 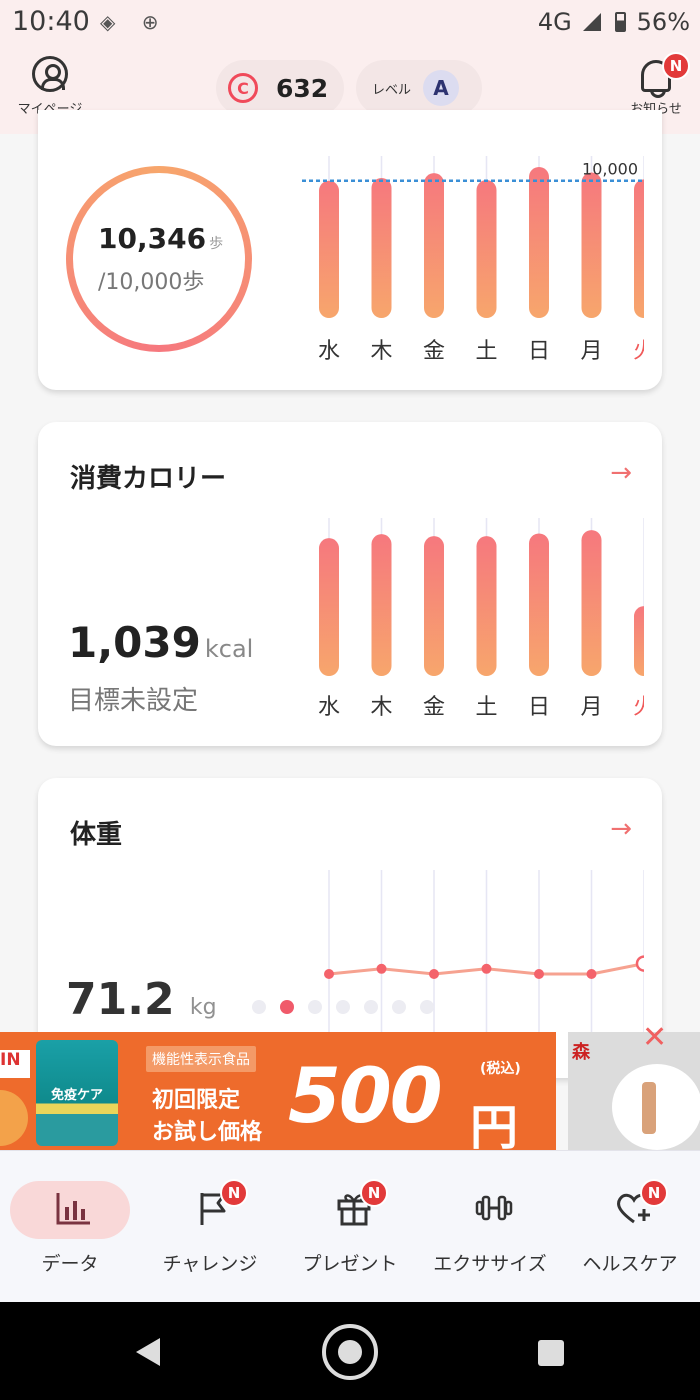 I want to click on status-notification-icons: ◈ ⊕, so click(x=134, y=22).